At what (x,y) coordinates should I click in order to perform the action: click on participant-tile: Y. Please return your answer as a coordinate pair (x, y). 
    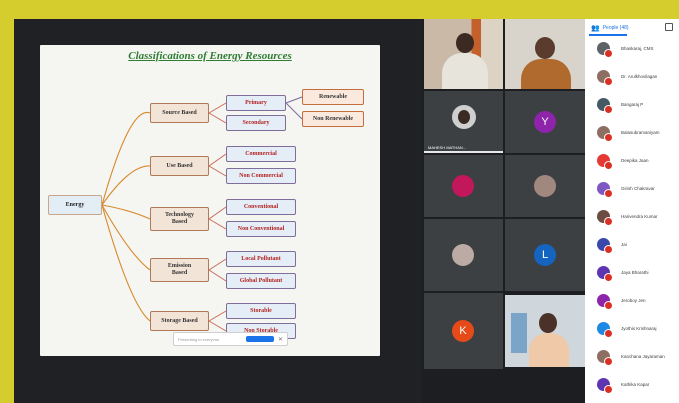
    Looking at the image, I should click on (545, 122).